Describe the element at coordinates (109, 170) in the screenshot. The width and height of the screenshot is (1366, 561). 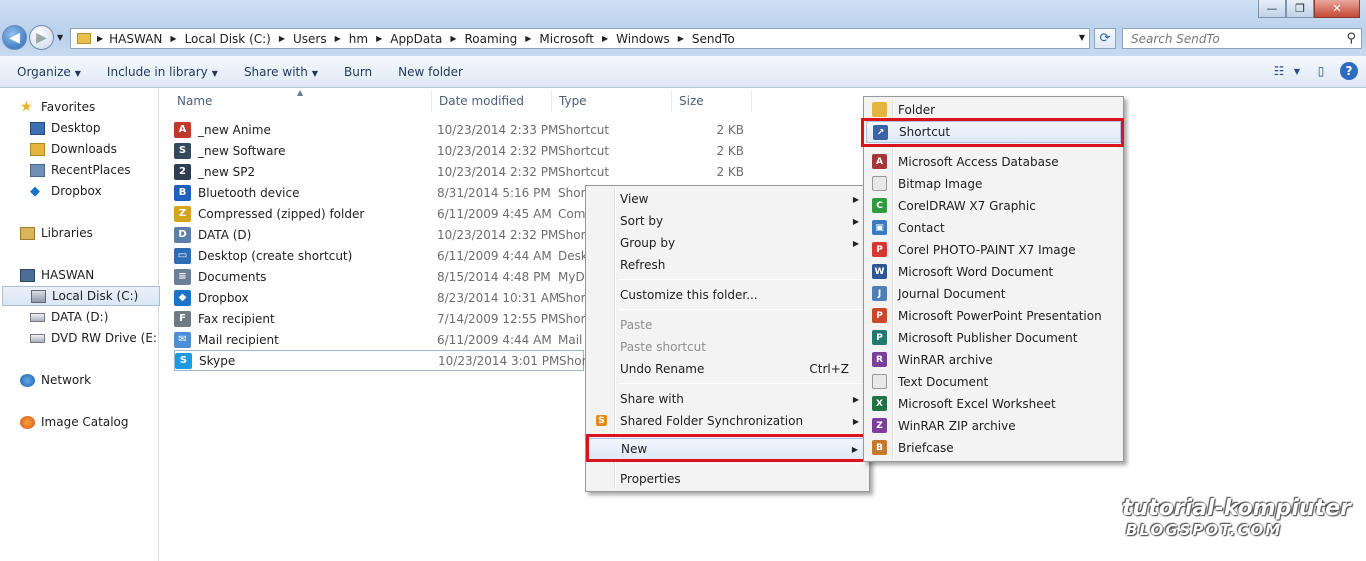
I see `nav-item-recentplaces: RecentPlaces` at that location.